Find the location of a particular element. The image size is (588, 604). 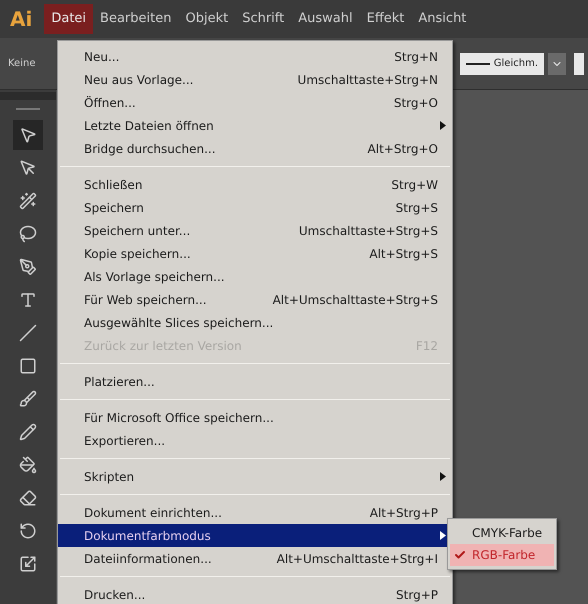

menu-option: Skripten is located at coordinates (255, 476).